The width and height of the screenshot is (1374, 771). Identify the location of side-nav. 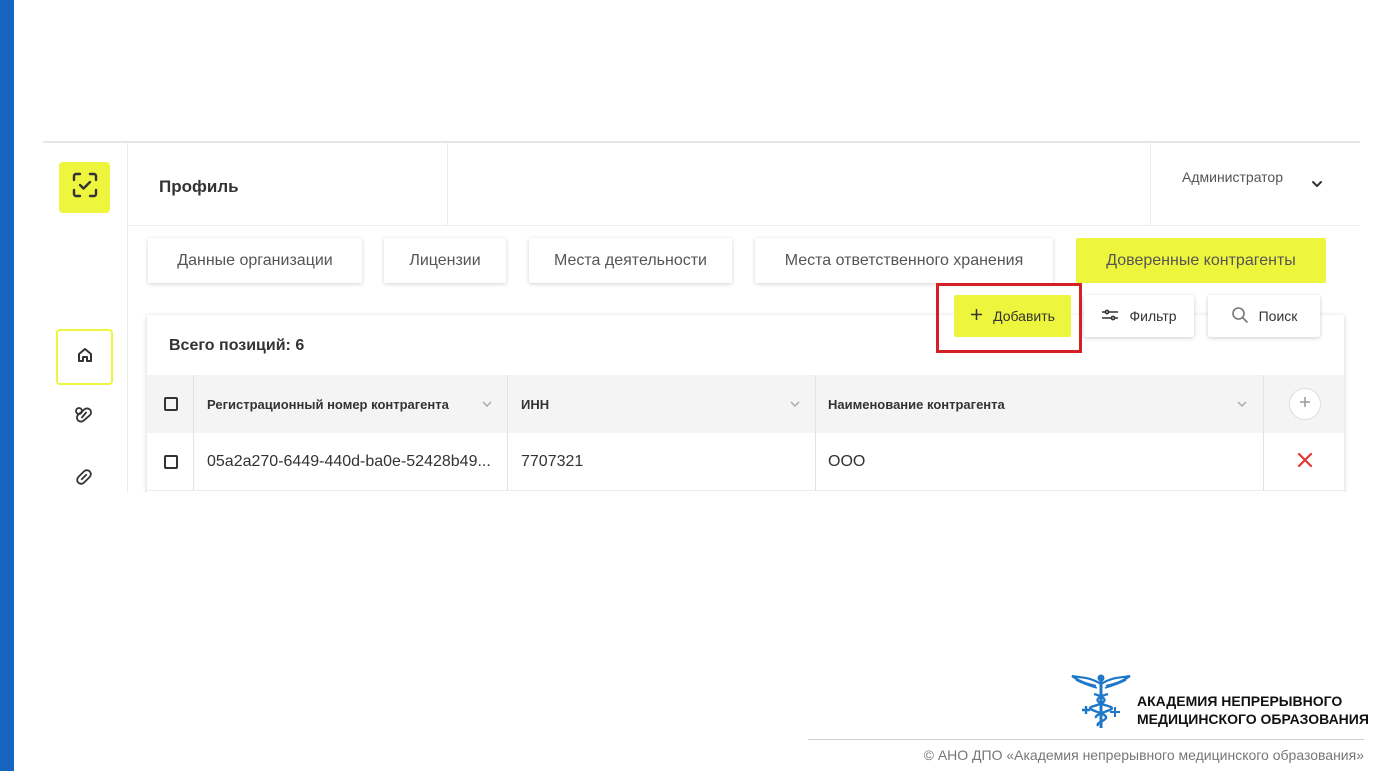
(85, 317).